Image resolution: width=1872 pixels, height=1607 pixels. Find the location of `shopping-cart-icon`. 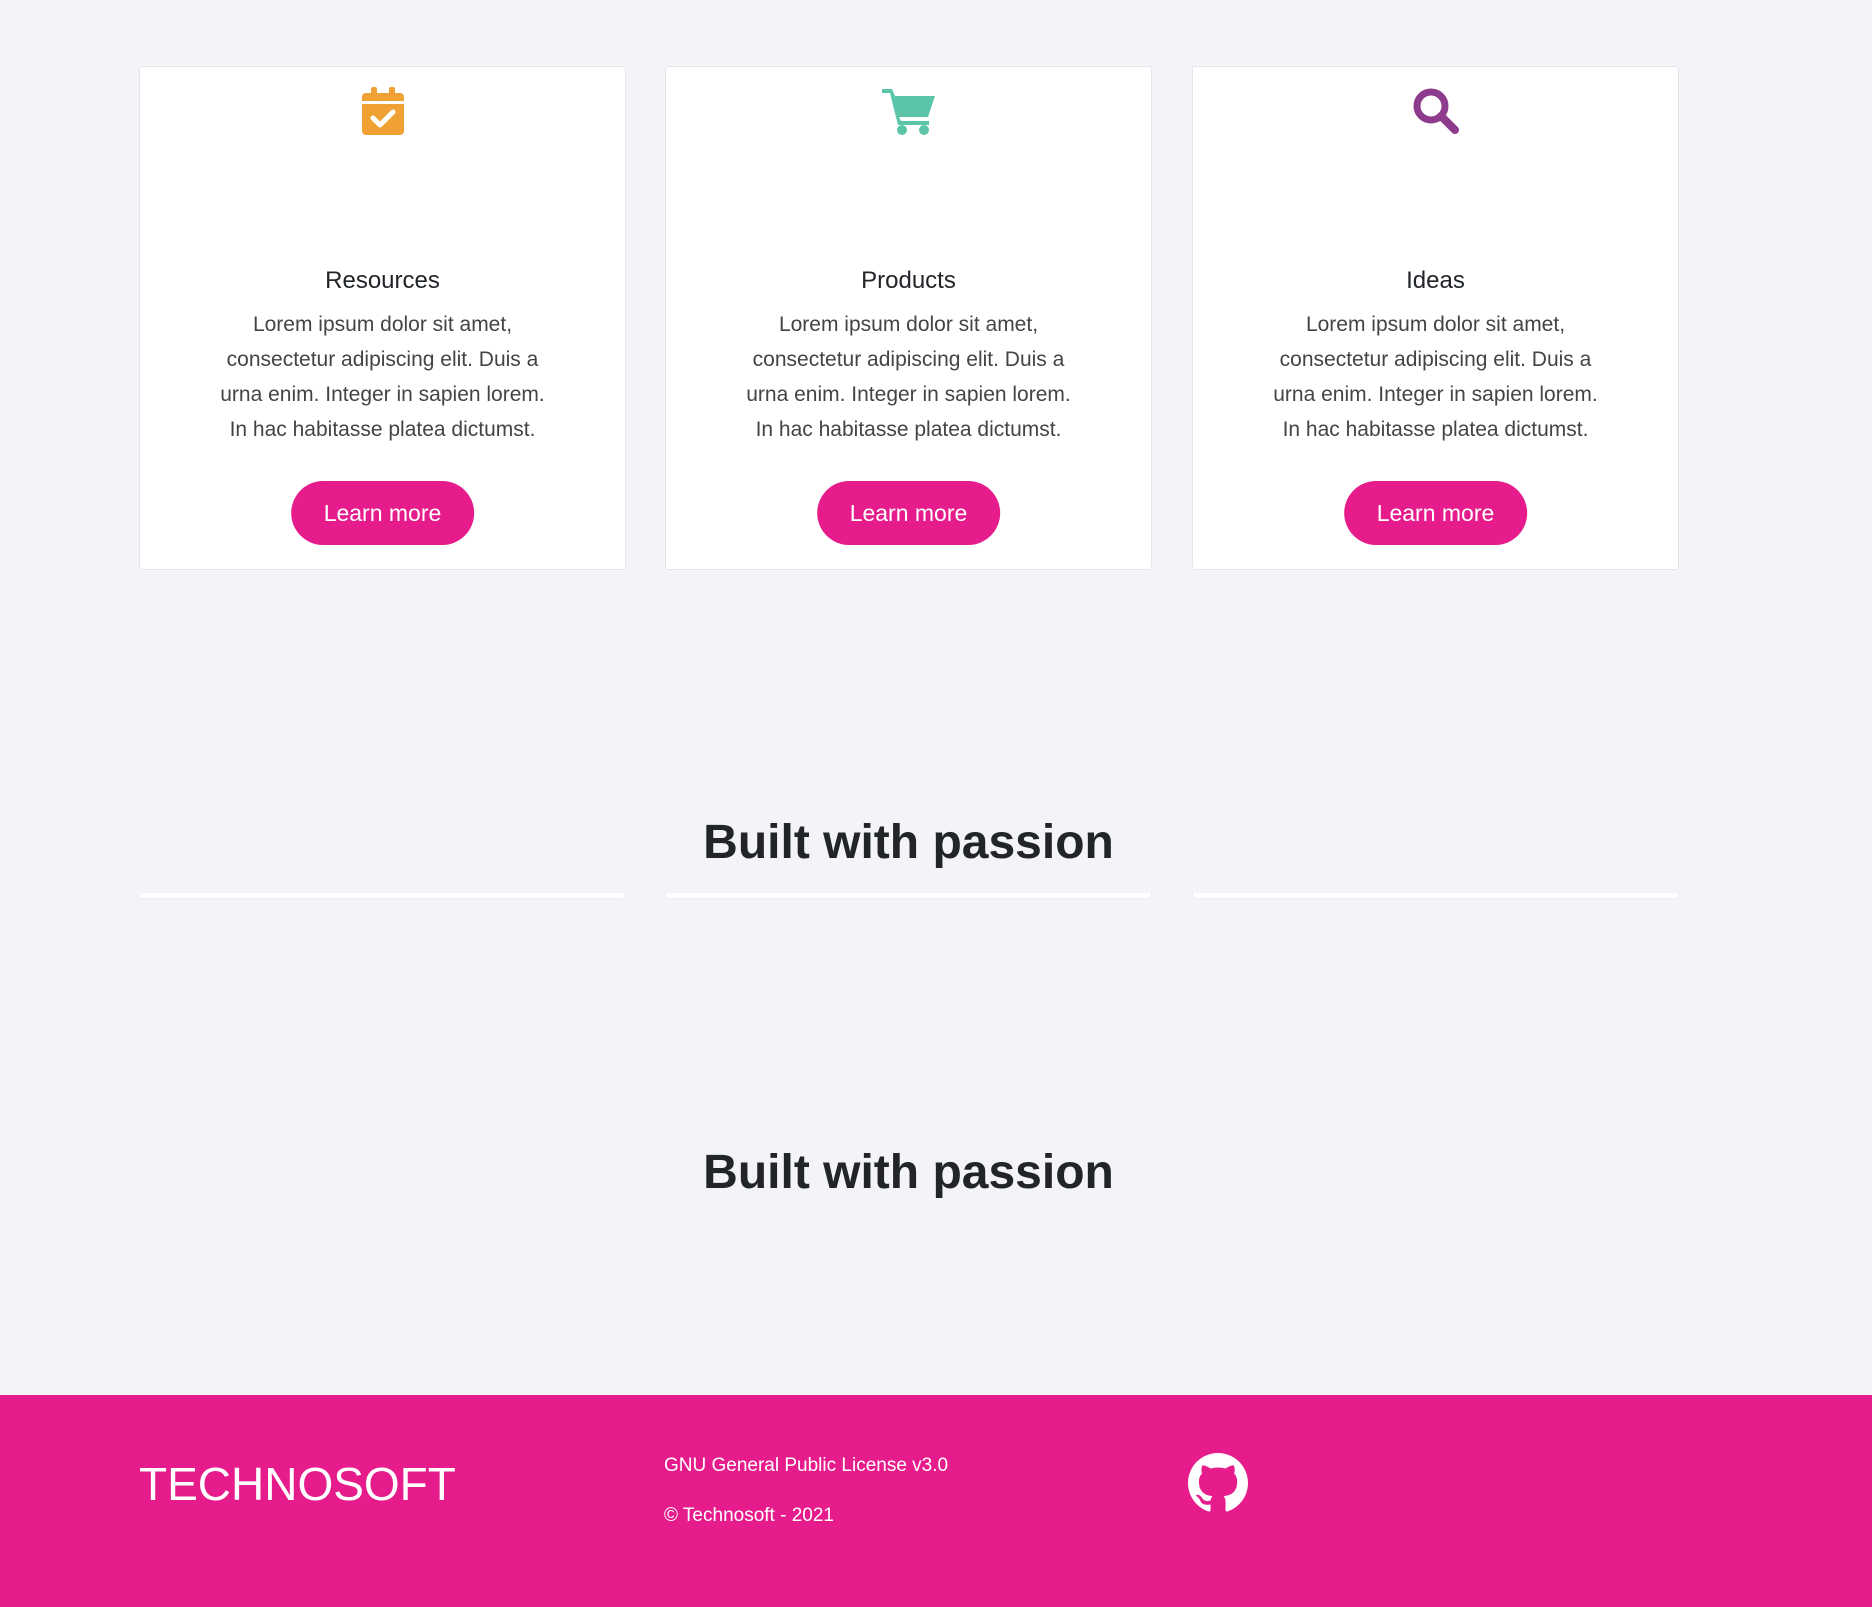

shopping-cart-icon is located at coordinates (908, 115).